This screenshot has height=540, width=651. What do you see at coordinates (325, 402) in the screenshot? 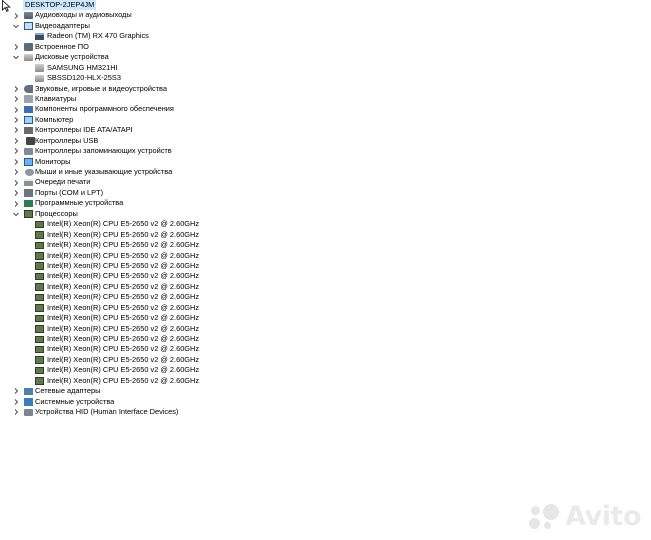
I see `tree-category-system-devices: Системные устройства` at bounding box center [325, 402].